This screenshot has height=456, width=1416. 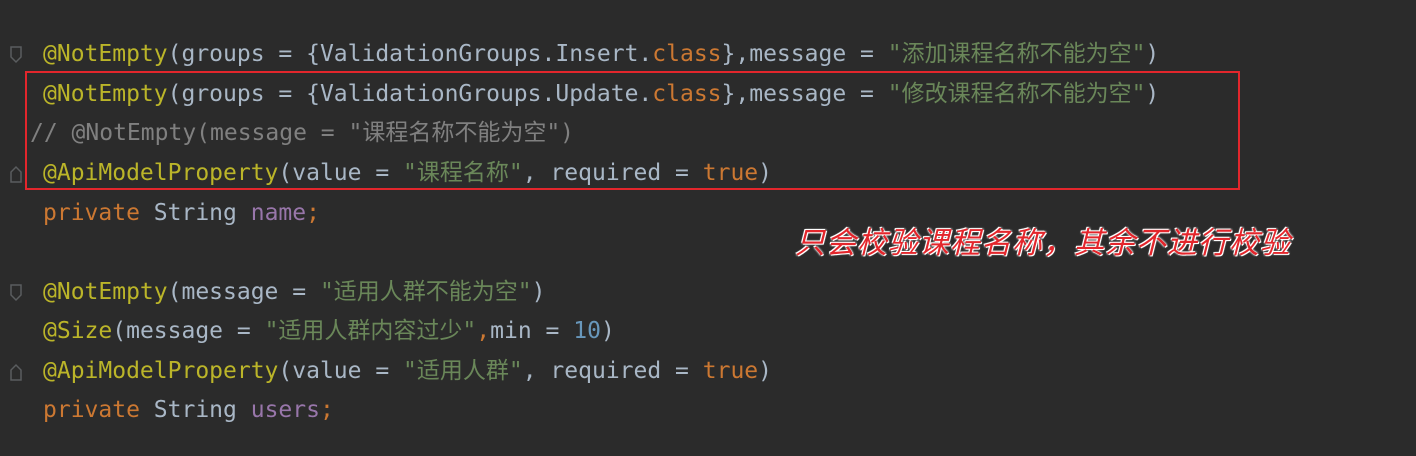 What do you see at coordinates (463, 371) in the screenshot?
I see `code-token: "适用人群"` at bounding box center [463, 371].